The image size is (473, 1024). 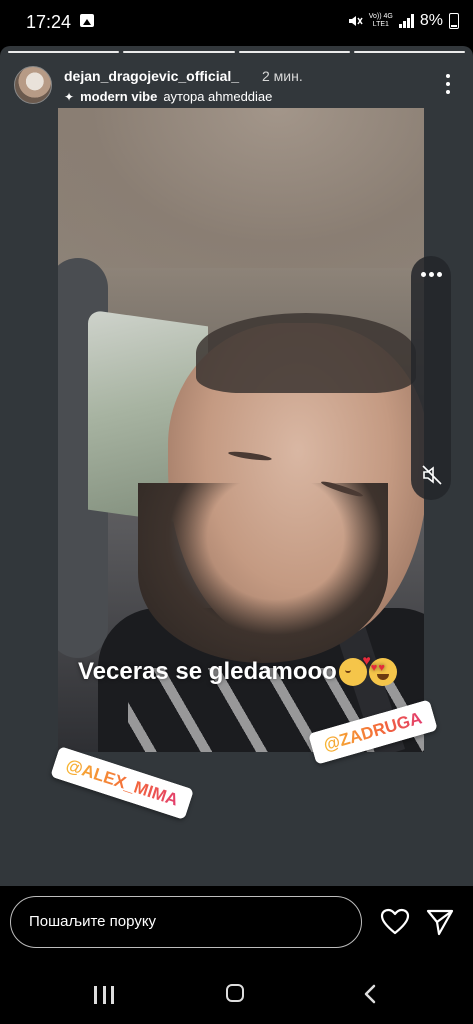 I want to click on status-time: 17:24, so click(x=49, y=22).